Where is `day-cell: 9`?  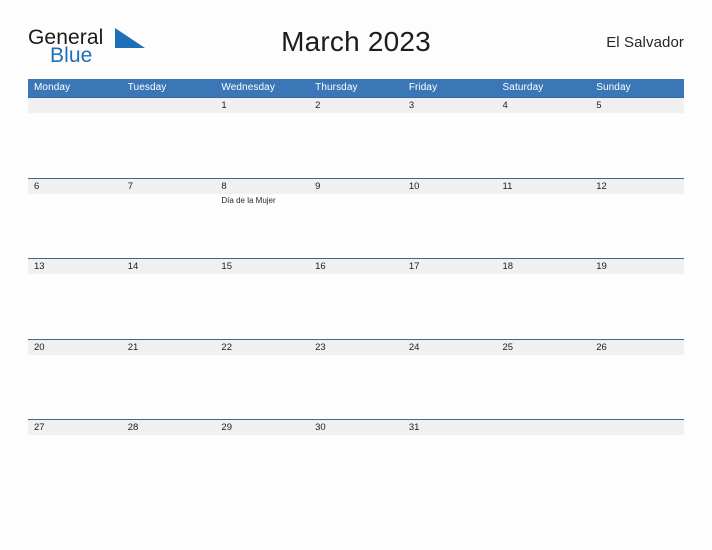
day-cell: 9 is located at coordinates (356, 218).